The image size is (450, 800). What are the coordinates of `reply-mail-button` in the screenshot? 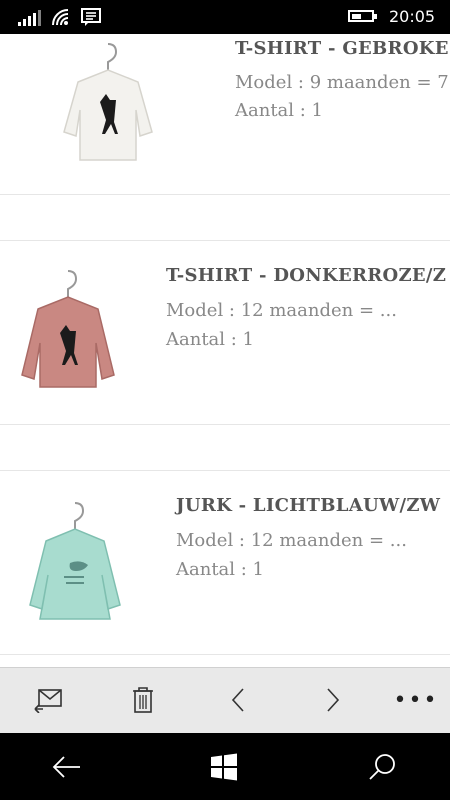 It's located at (48, 700).